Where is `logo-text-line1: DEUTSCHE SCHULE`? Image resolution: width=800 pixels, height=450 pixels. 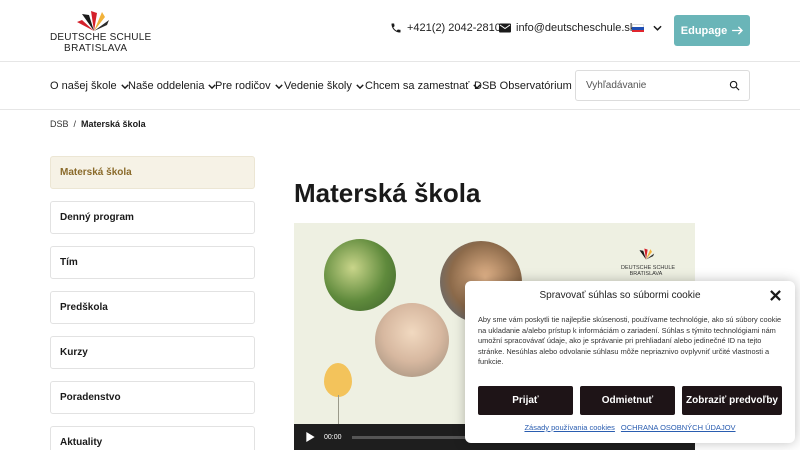
logo-text-line1: DEUTSCHE SCHULE is located at coordinates (101, 37).